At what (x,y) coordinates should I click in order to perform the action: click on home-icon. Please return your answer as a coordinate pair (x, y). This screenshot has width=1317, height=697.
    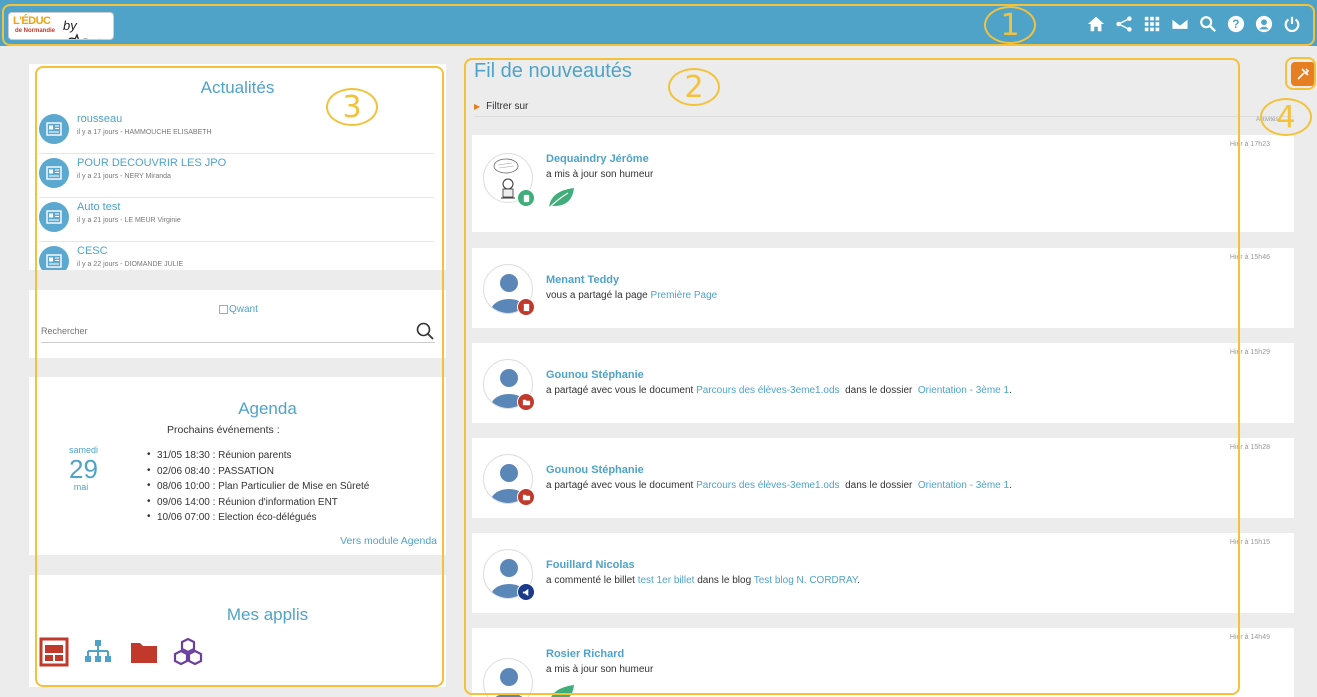
    Looking at the image, I should click on (1096, 24).